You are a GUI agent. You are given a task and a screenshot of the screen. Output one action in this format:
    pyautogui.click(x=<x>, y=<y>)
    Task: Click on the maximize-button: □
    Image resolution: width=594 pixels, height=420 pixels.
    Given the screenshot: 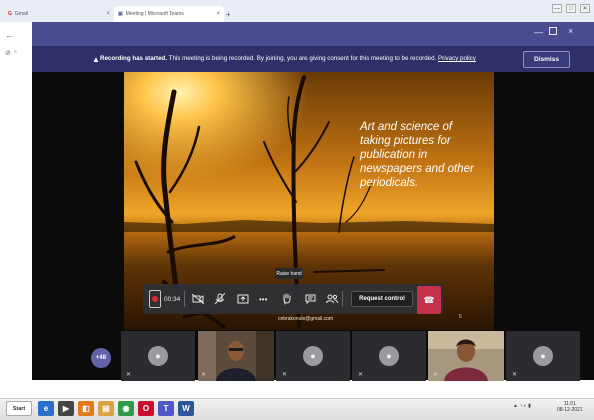 What is the action you would take?
    pyautogui.click(x=571, y=8)
    